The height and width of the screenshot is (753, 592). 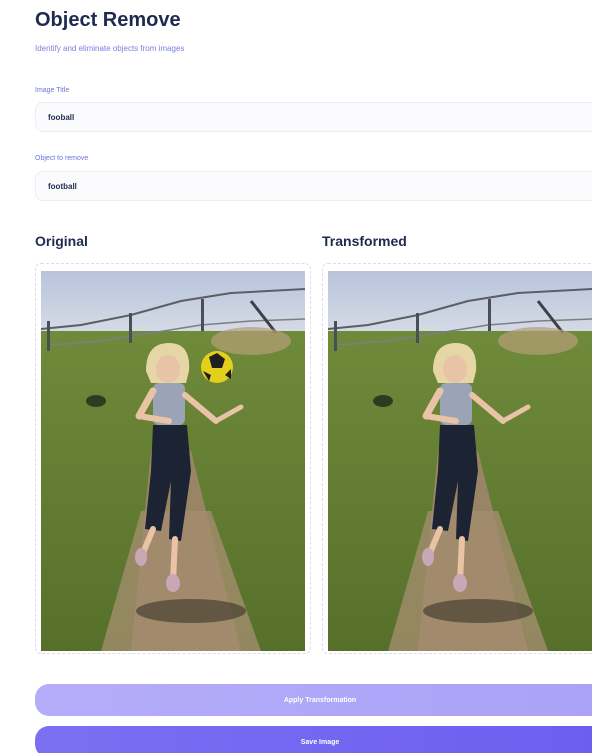 I want to click on page-title: Object Remove, so click(x=108, y=20).